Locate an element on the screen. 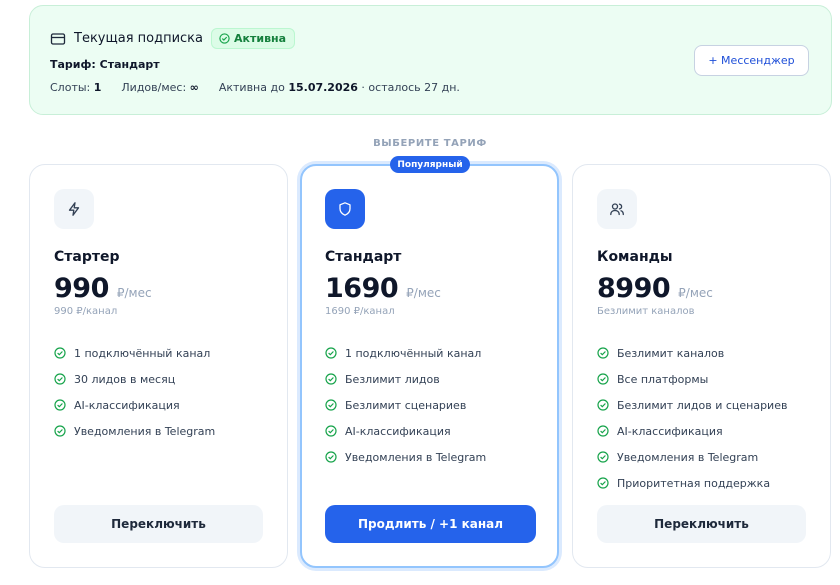 The width and height of the screenshot is (840, 585). current-plan: Тариф: Стандарт is located at coordinates (105, 64).